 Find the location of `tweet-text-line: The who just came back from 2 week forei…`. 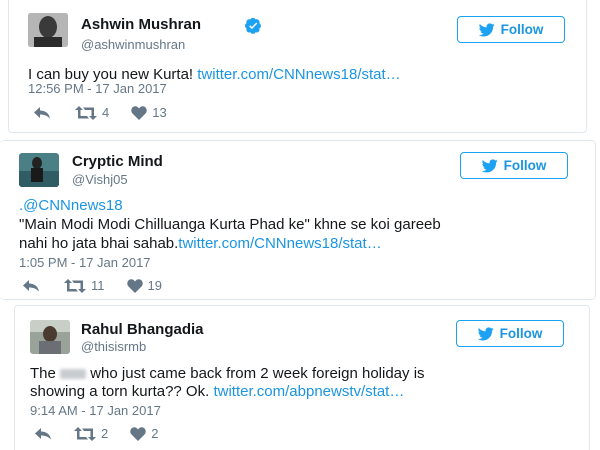

tweet-text-line: The who just came back from 2 week forei… is located at coordinates (227, 373).